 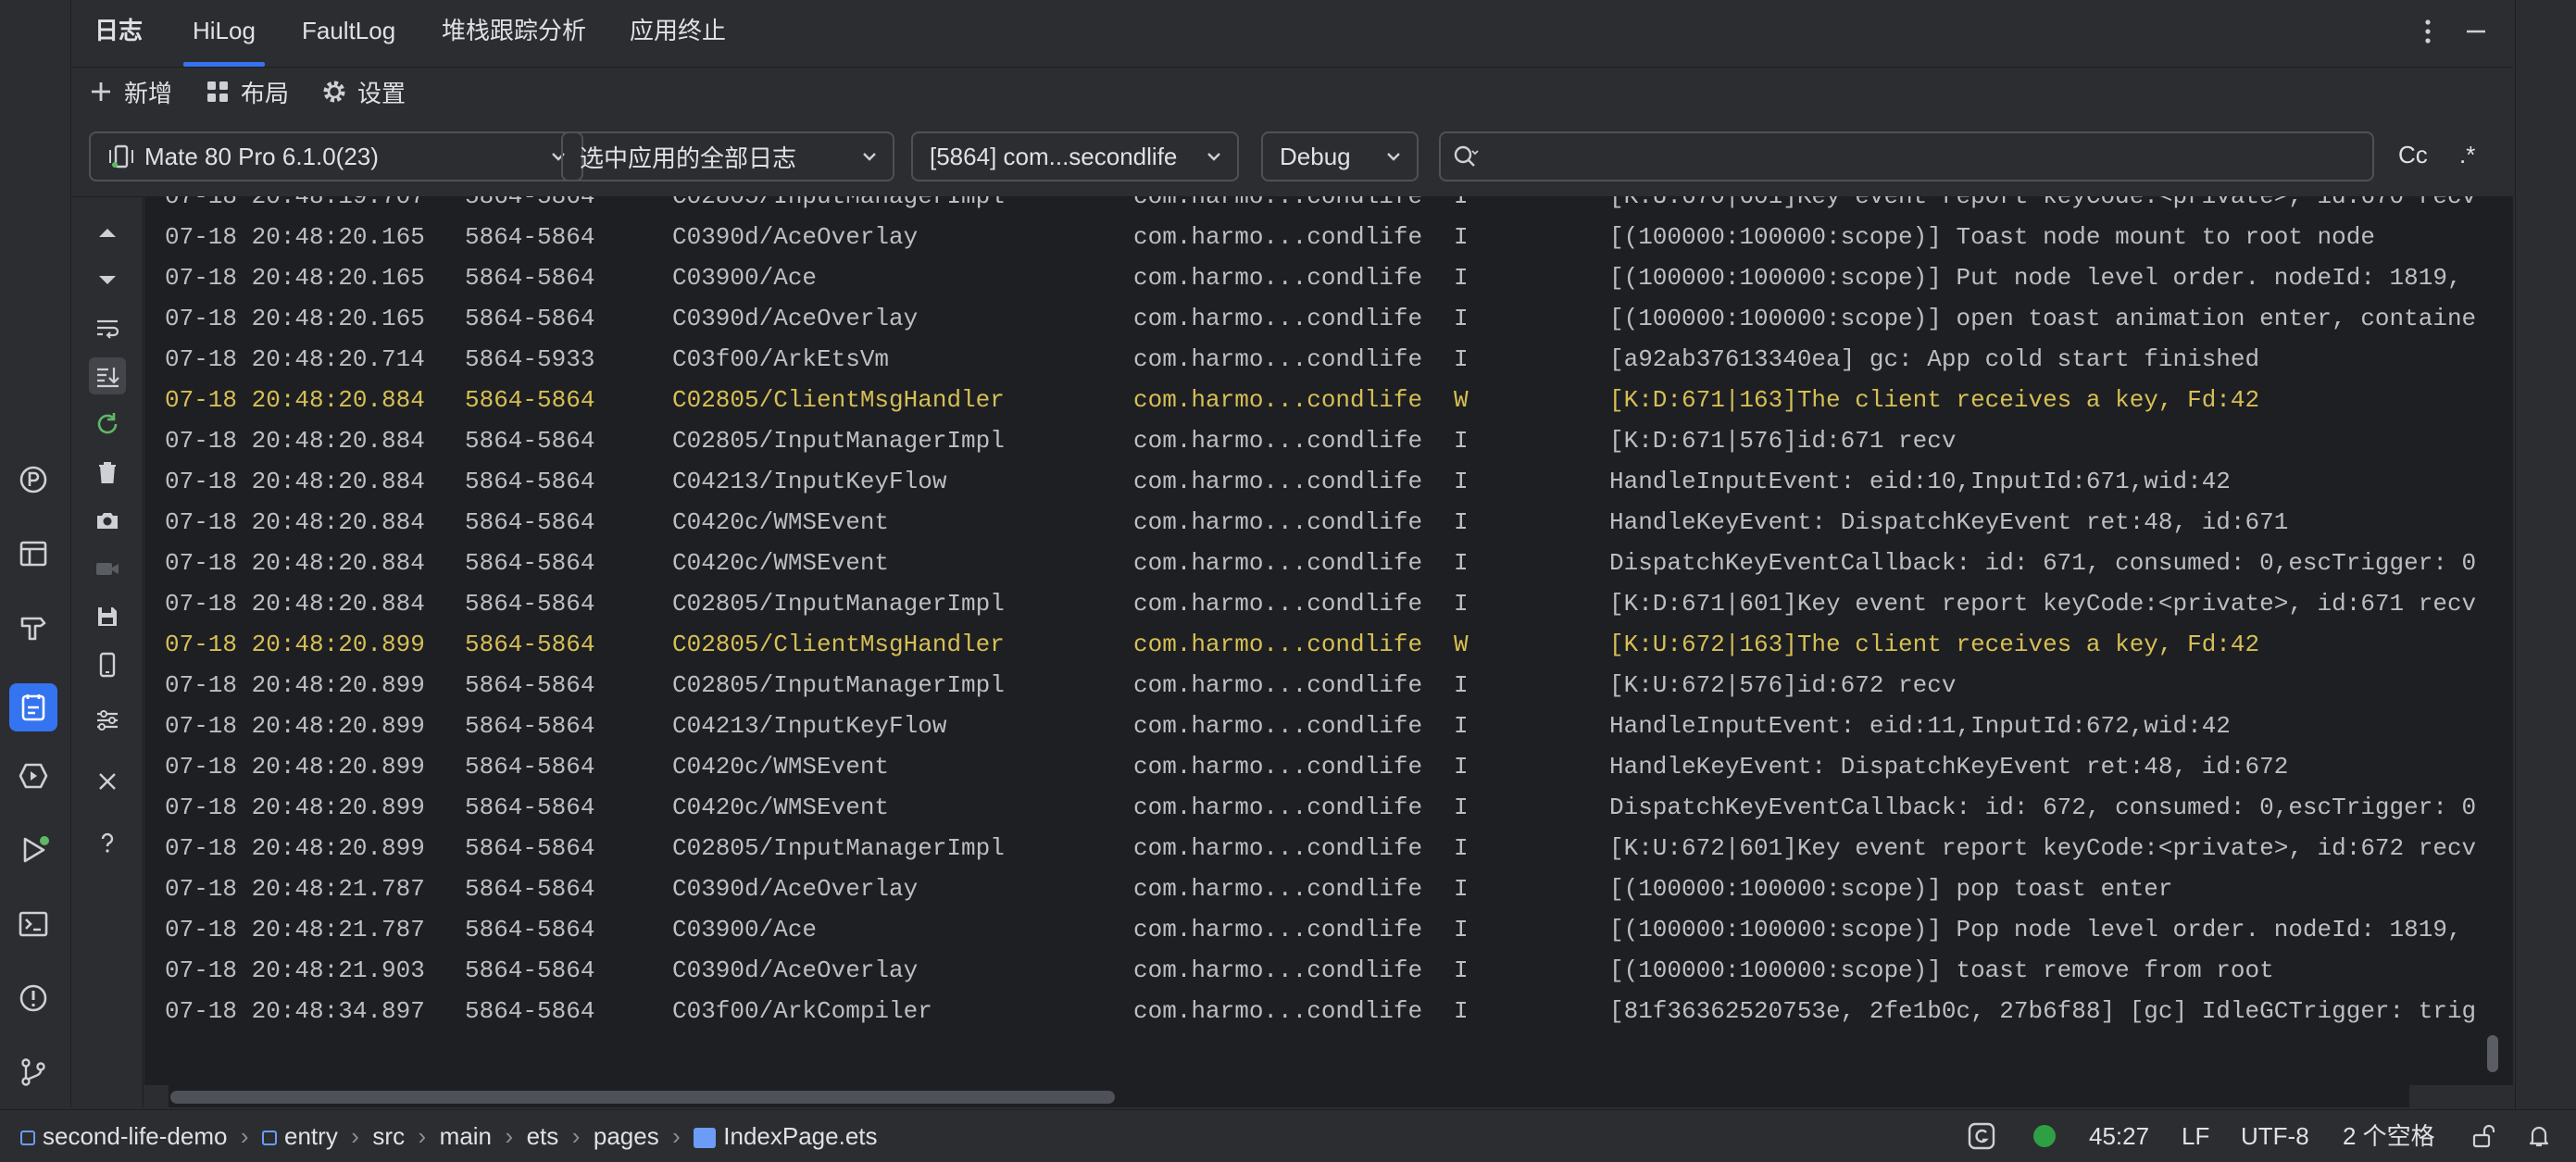 I want to click on help-icon, so click(x=107, y=842).